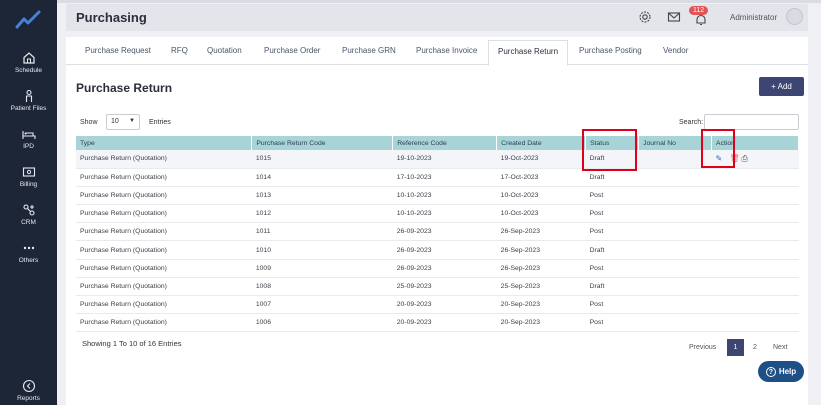 The image size is (821, 405). I want to click on tab-purchase-order: Purchase Order, so click(292, 50).